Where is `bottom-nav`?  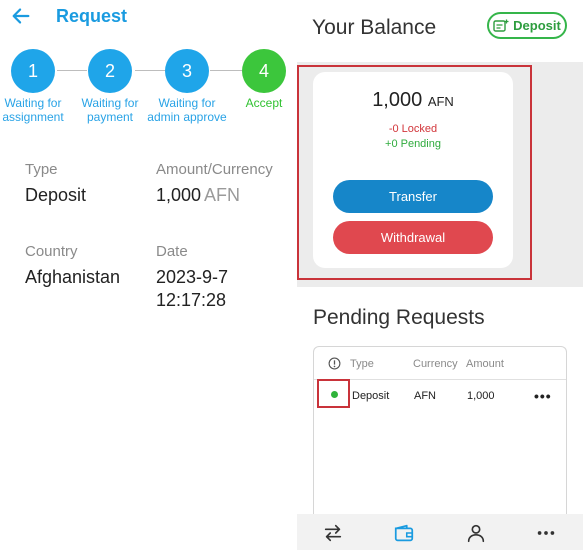
bottom-nav is located at coordinates (440, 532).